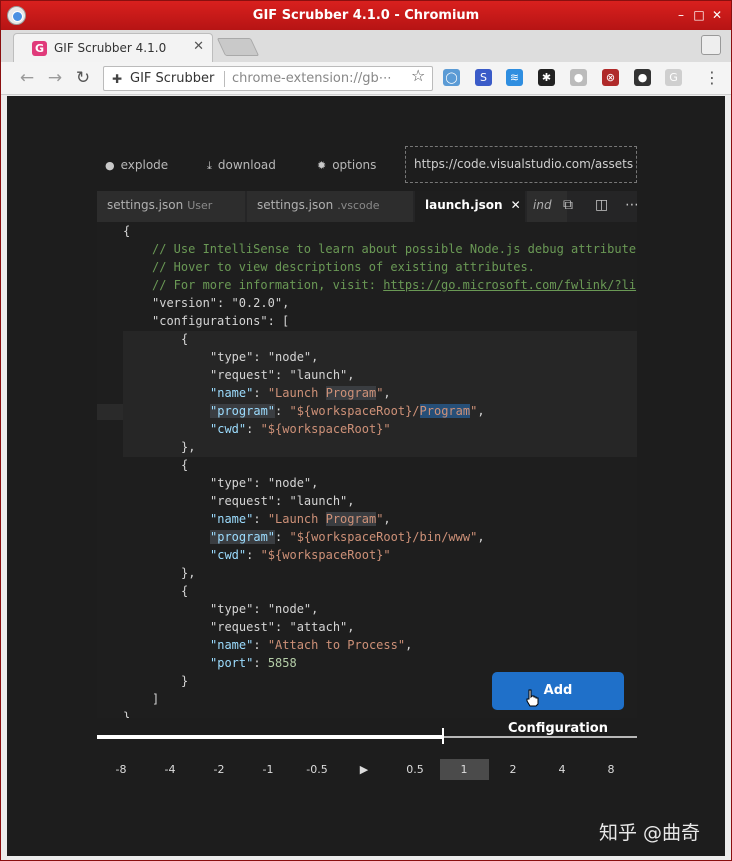 This screenshot has width=732, height=861. I want to click on address-bar: ✚ GIF Scrubber chrome-extension://gb⋯, so click(268, 78).